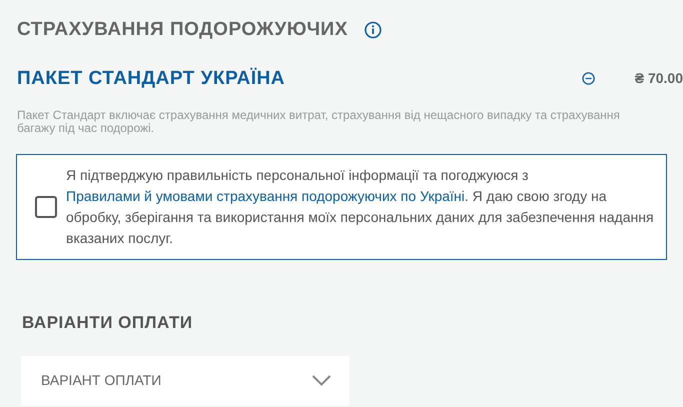 Image resolution: width=683 pixels, height=407 pixels. Describe the element at coordinates (185, 381) in the screenshot. I see `payment-select: ВАРІАНТ ОПЛАТИ` at that location.